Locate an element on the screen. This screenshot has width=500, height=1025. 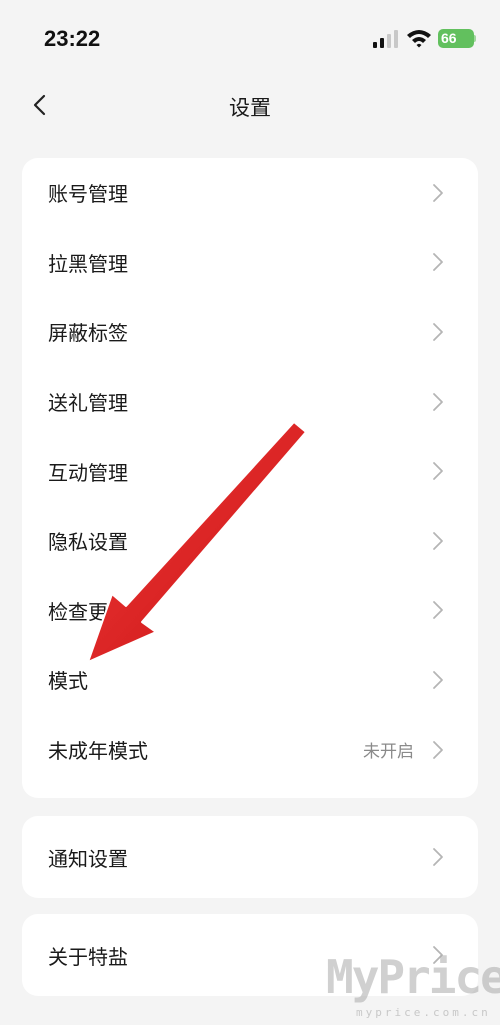
menu-item-blocklist: 拉黑管理 is located at coordinates (250, 263).